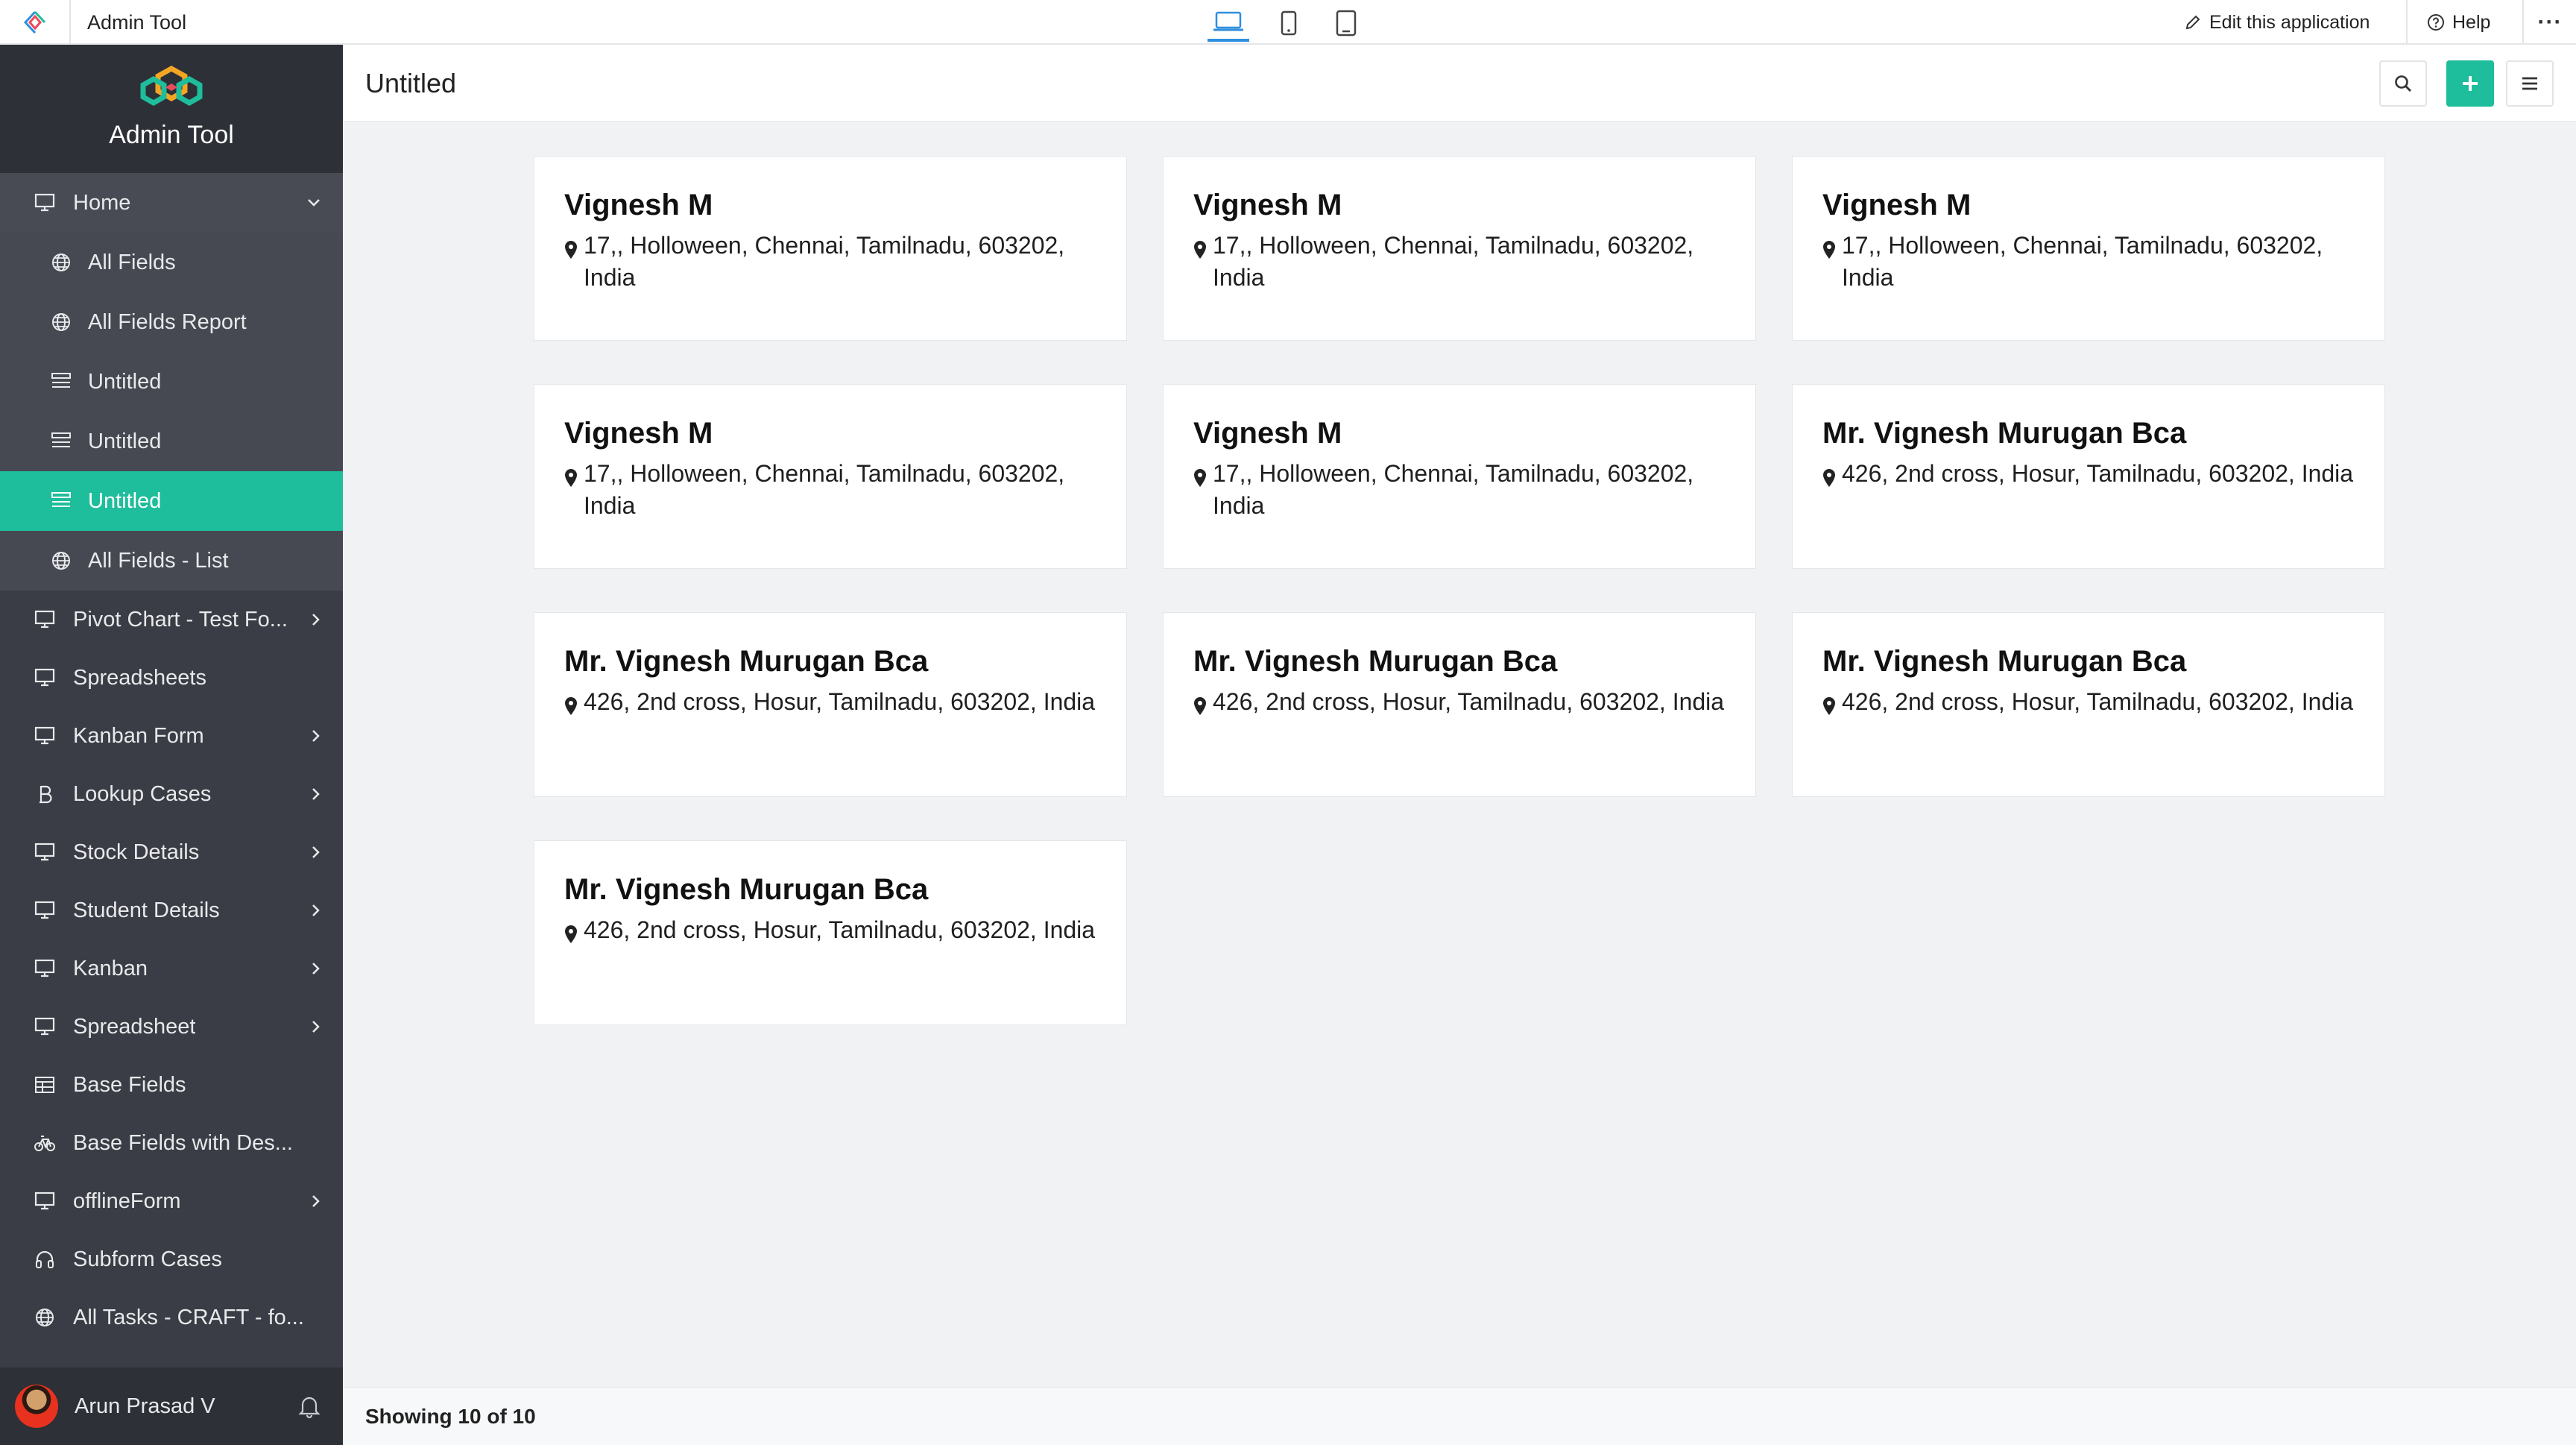  What do you see at coordinates (2550, 22) in the screenshot?
I see `more-options-button: ···` at bounding box center [2550, 22].